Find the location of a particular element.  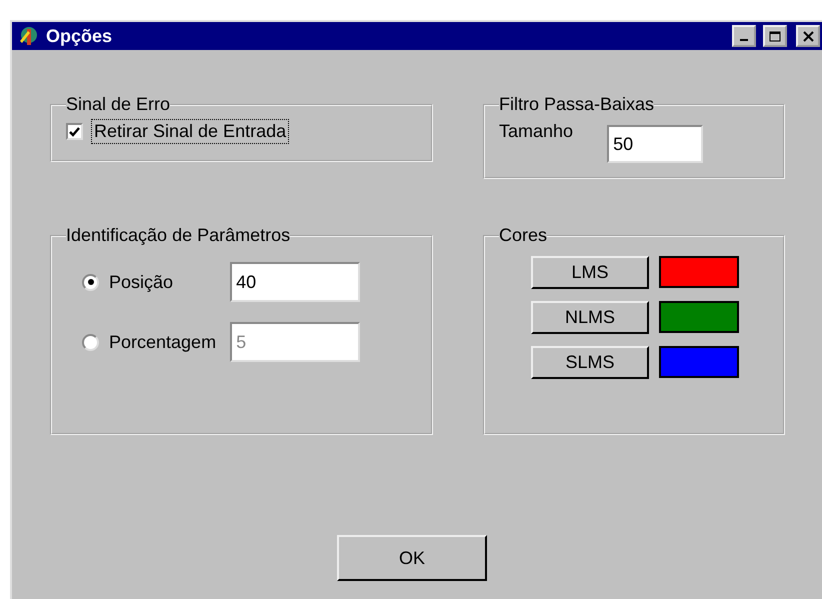

input-field: 50 is located at coordinates (655, 144).